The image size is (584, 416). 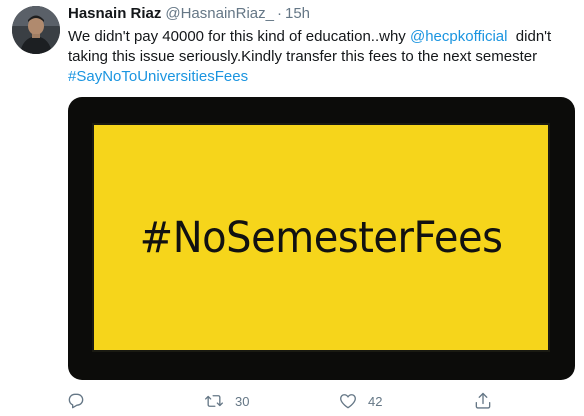 What do you see at coordinates (219, 13) in the screenshot?
I see `author-handle: @HasnainRiaz_` at bounding box center [219, 13].